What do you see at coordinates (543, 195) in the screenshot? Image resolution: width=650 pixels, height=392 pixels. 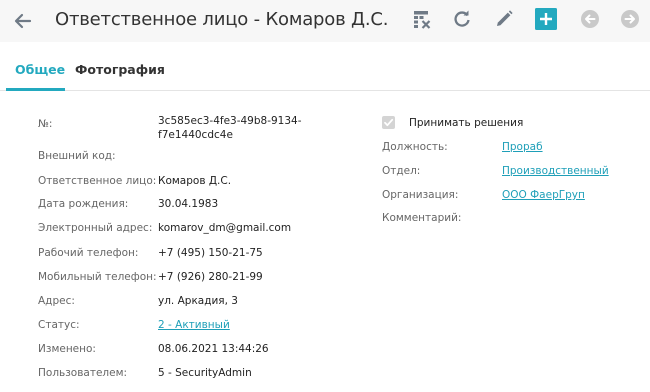 I see `organization-link: ООО ФаерГруп` at bounding box center [543, 195].